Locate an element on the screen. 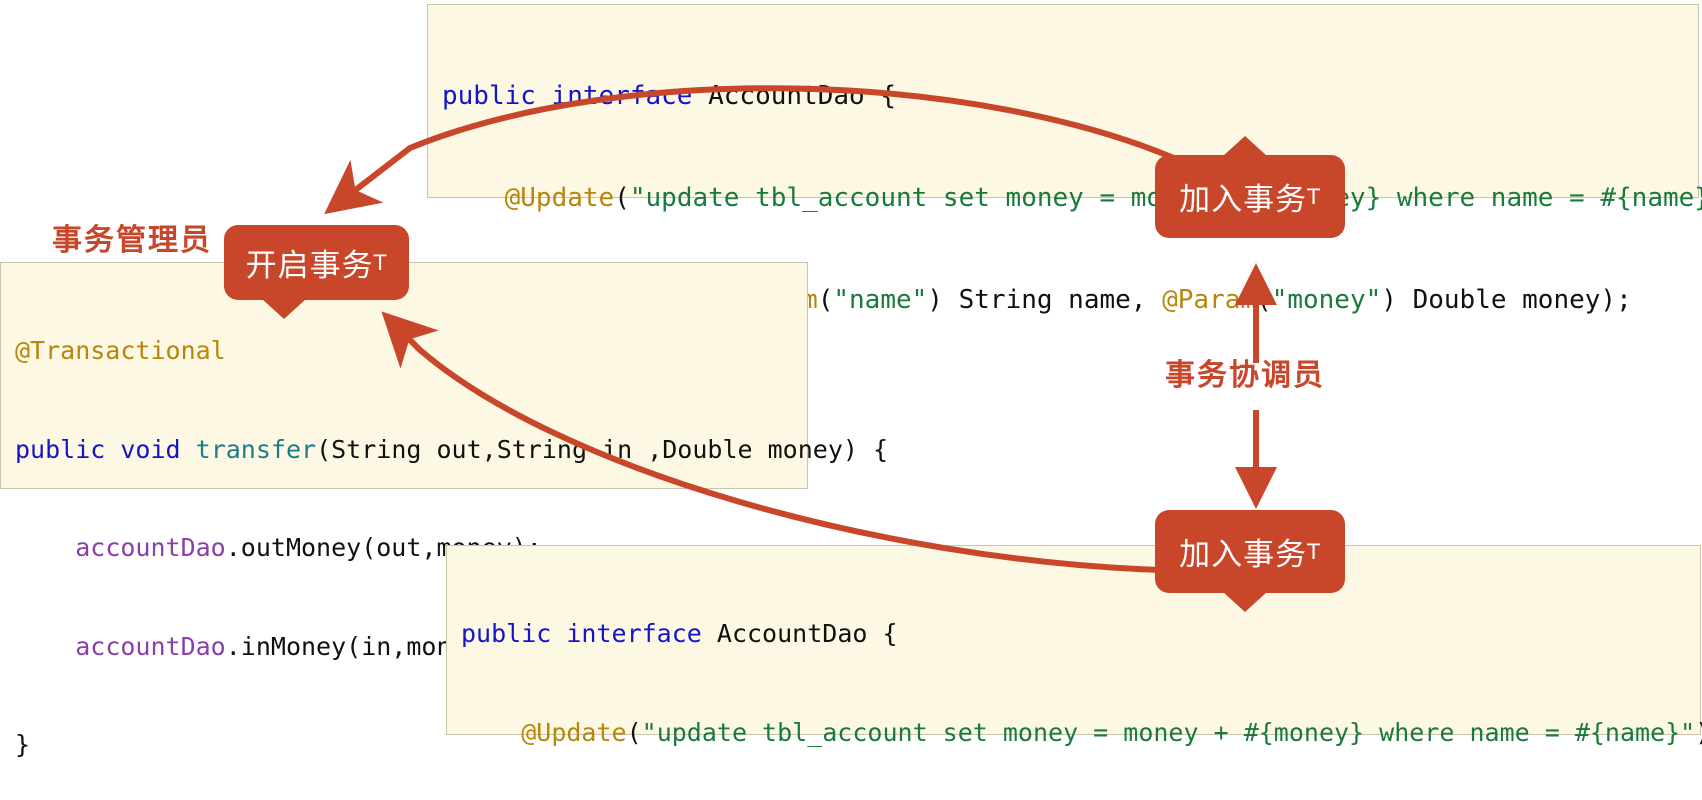 Image resolution: width=1702 pixels, height=800 pixels. param-double-money: Double money); is located at coordinates (1514, 300).